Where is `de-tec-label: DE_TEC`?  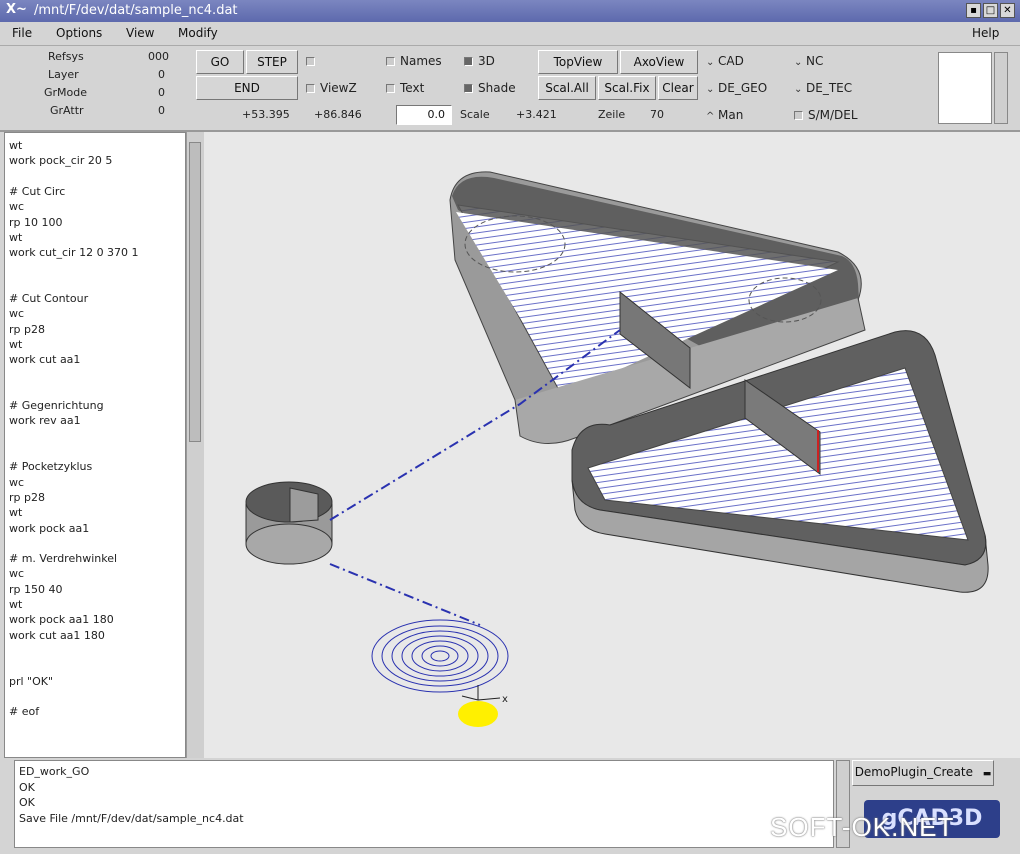 de-tec-label: DE_TEC is located at coordinates (829, 88).